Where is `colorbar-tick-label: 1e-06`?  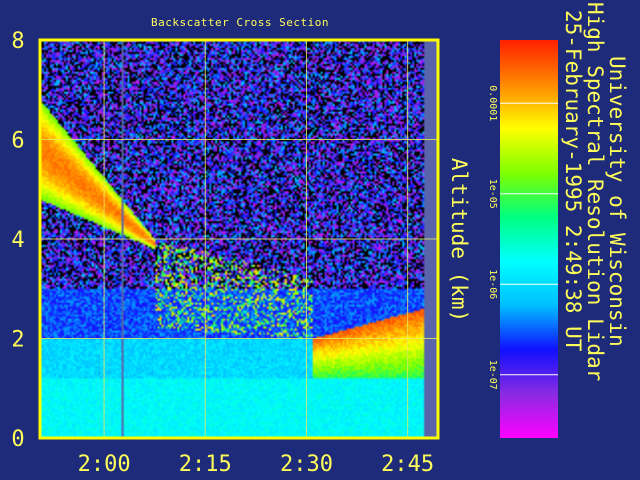 colorbar-tick-label: 1e-06 is located at coordinates (492, 284).